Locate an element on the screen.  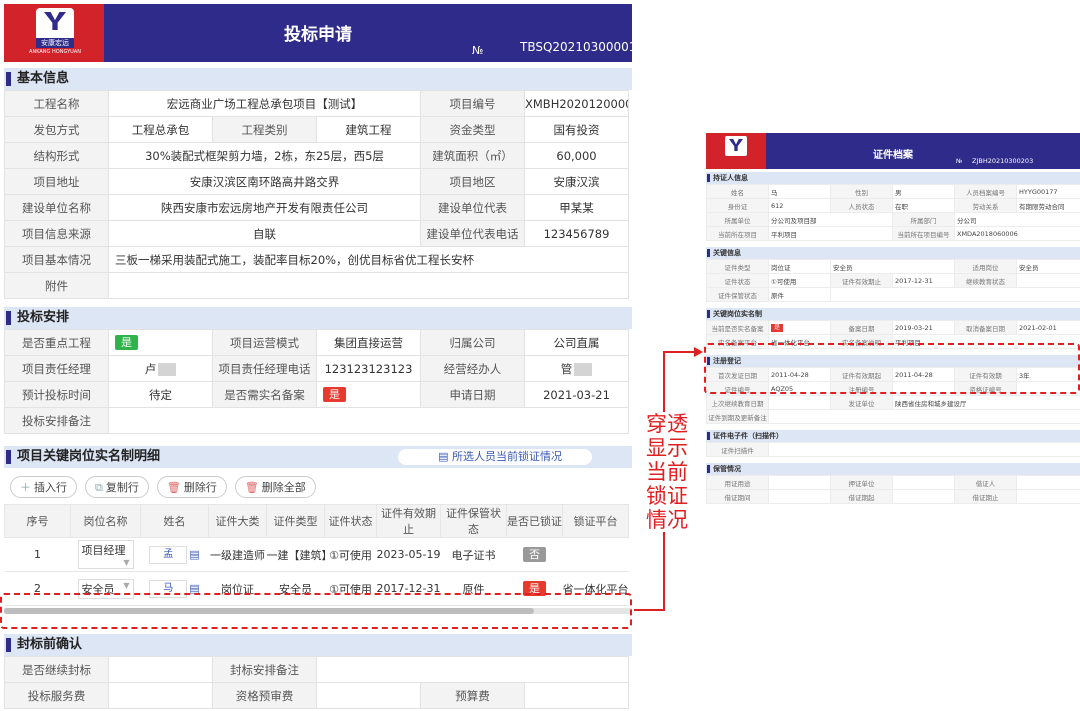
business-handler: 管 is located at coordinates (576, 368).